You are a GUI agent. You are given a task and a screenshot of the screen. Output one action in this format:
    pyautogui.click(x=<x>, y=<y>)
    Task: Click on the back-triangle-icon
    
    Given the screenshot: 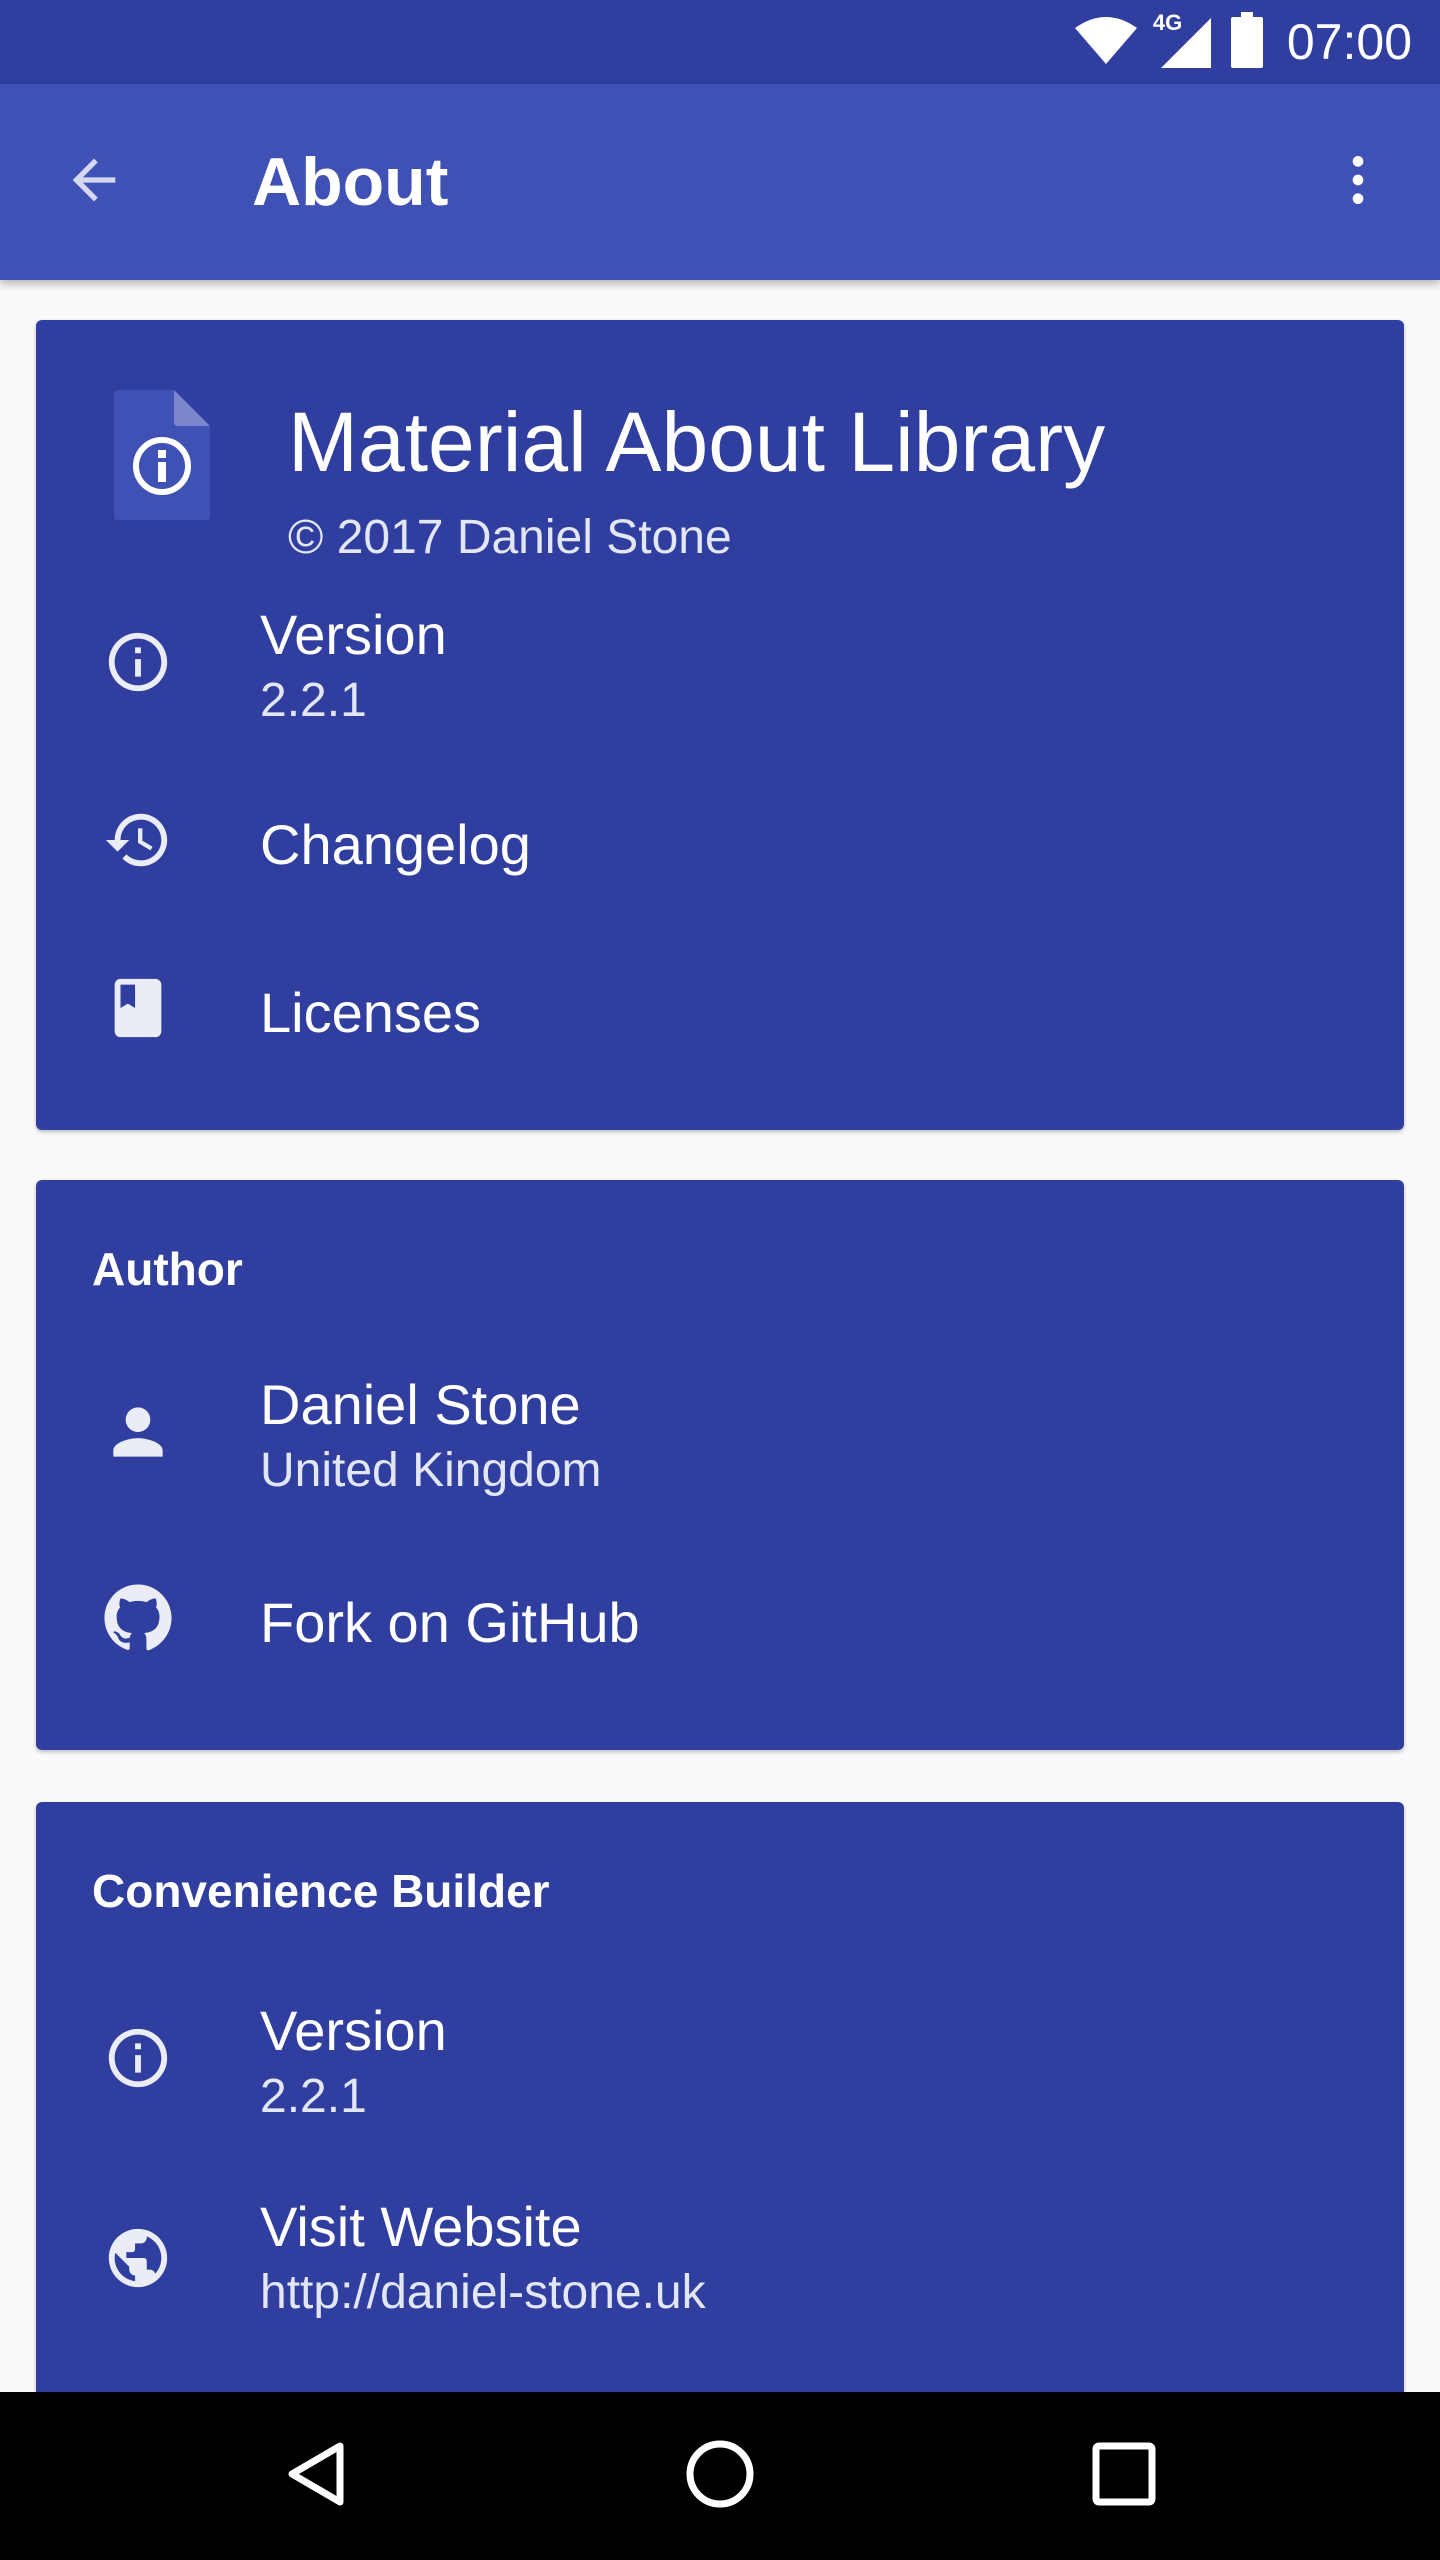 What is the action you would take?
    pyautogui.click(x=316, y=2476)
    